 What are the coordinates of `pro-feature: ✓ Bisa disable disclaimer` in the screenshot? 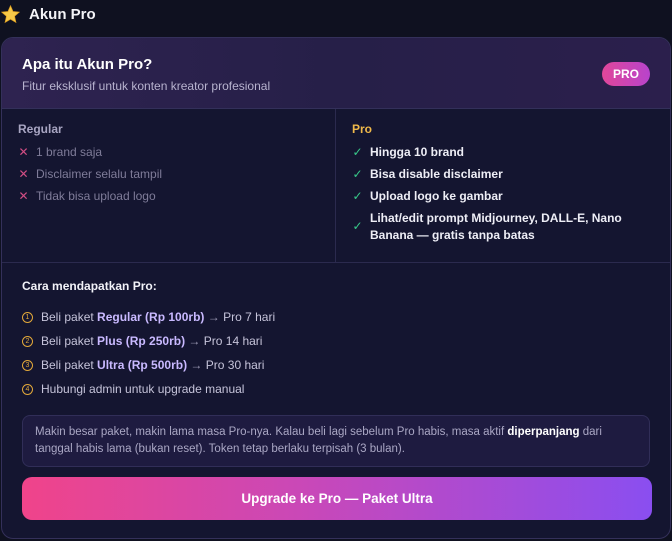 It's located at (503, 174).